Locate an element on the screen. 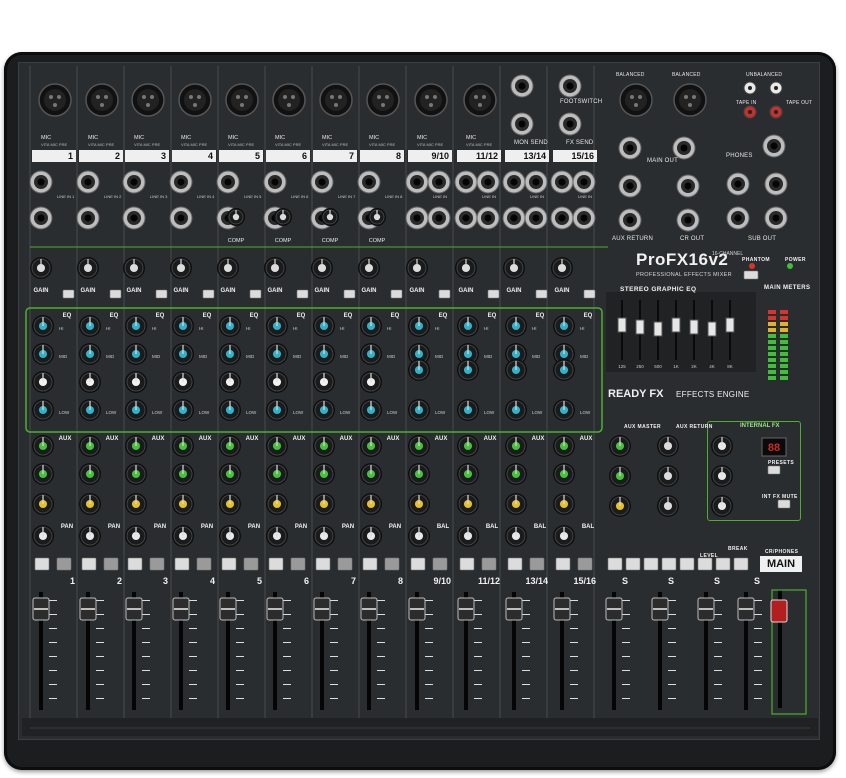 The width and height of the screenshot is (846, 778). geq-fader-4K is located at coordinates (712, 329).